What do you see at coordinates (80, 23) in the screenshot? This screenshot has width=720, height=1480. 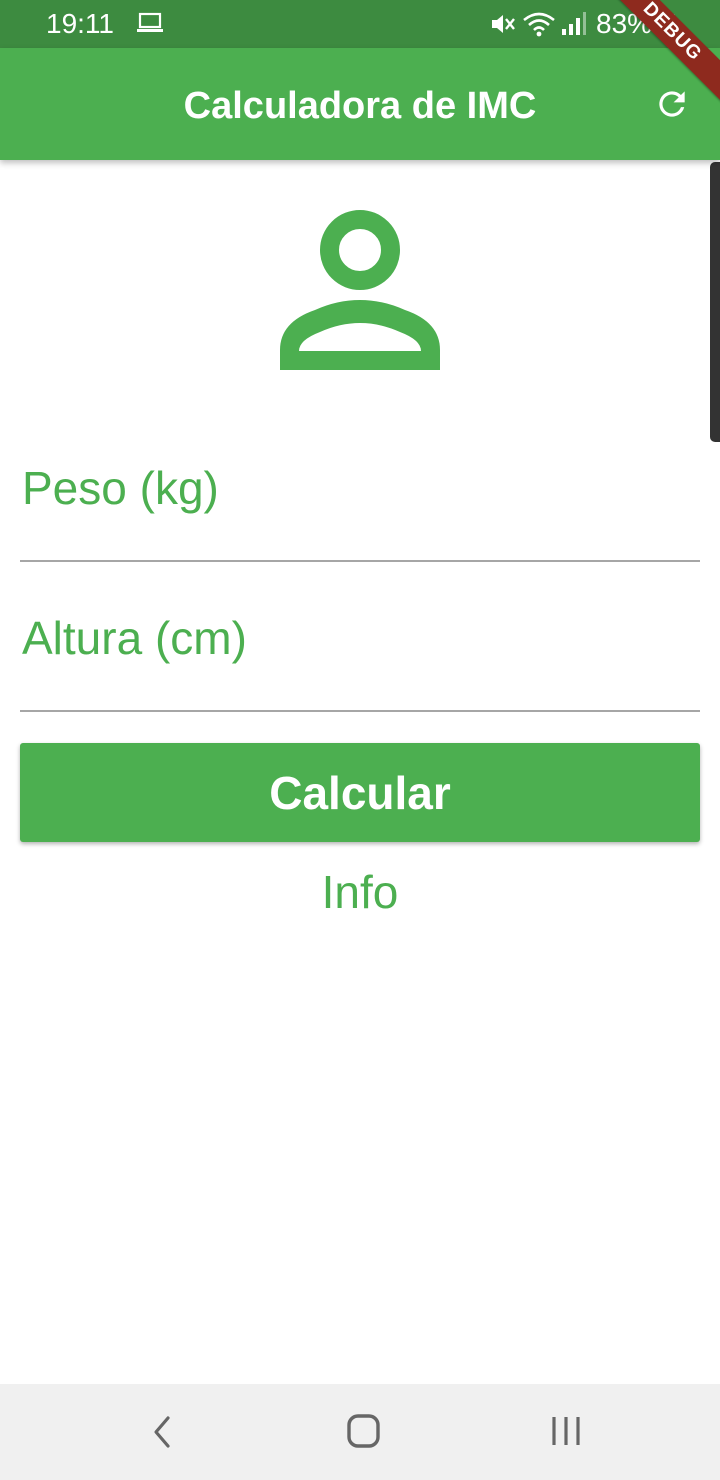 I see `status-time: 19:11` at bounding box center [80, 23].